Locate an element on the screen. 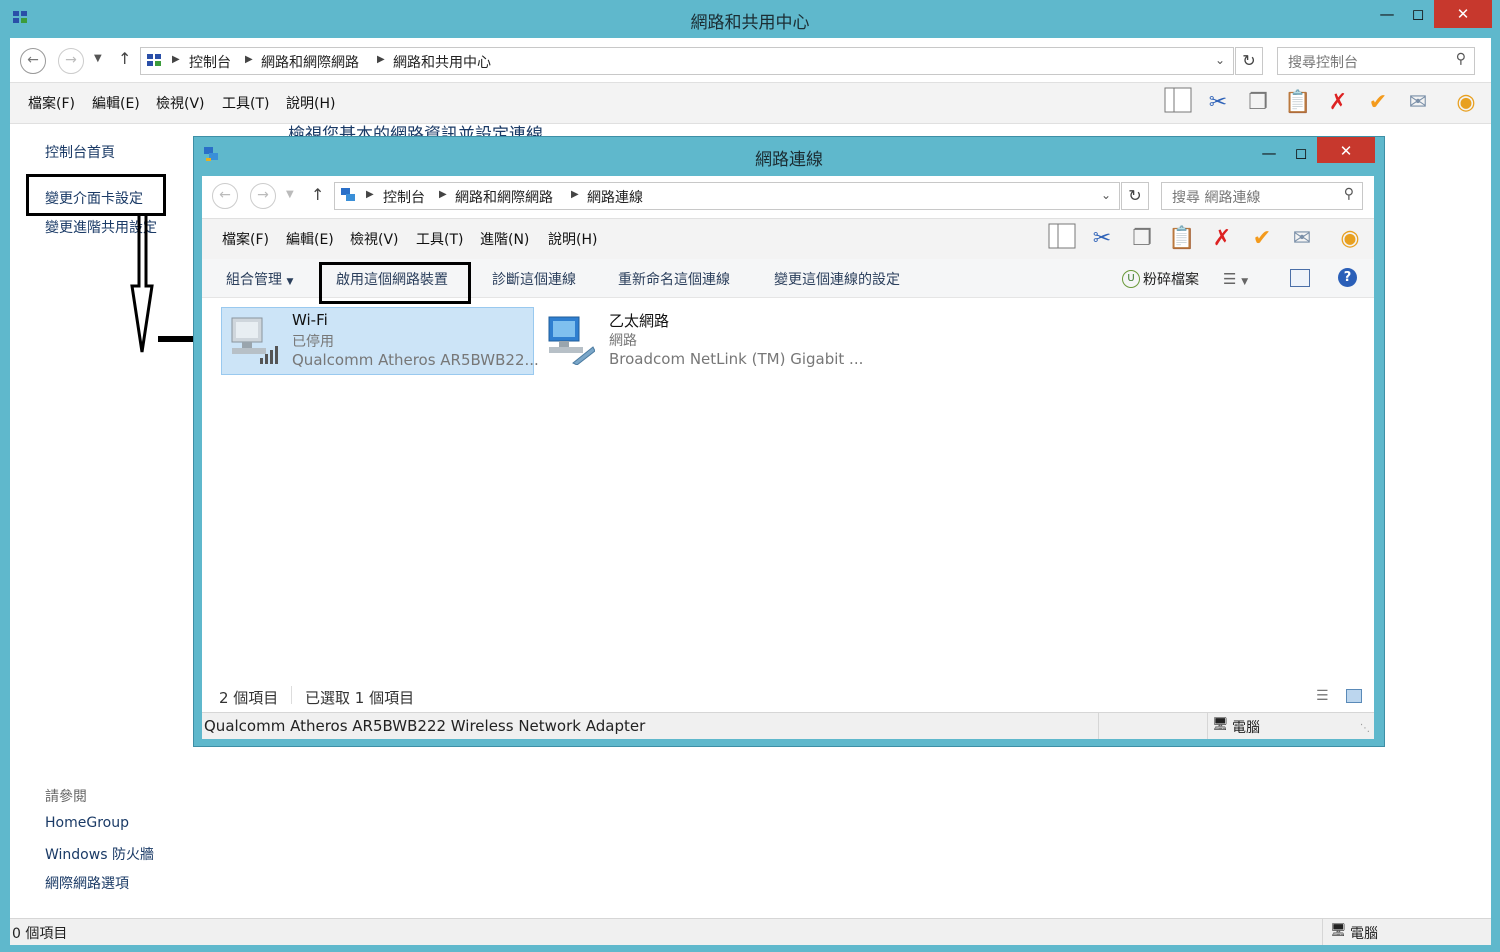 Image resolution: width=1500 pixels, height=952 pixels. inner-menu-tools: 工具(T) is located at coordinates (439, 239).